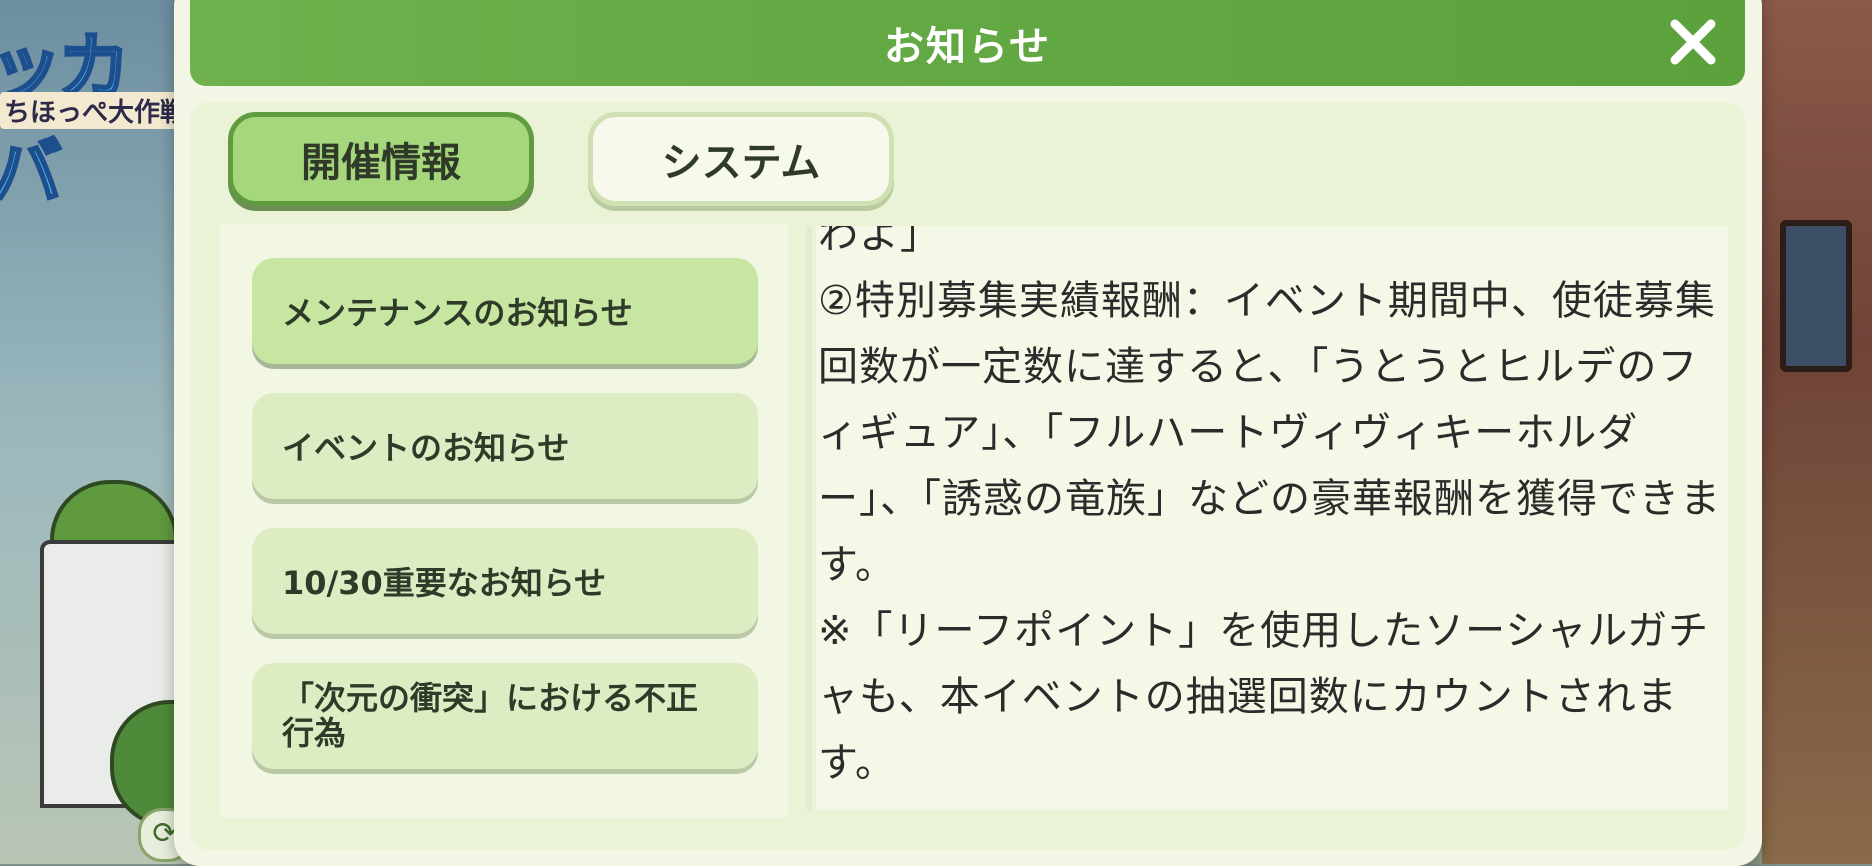  I want to click on modal-header: お知らせ, so click(967, 43).